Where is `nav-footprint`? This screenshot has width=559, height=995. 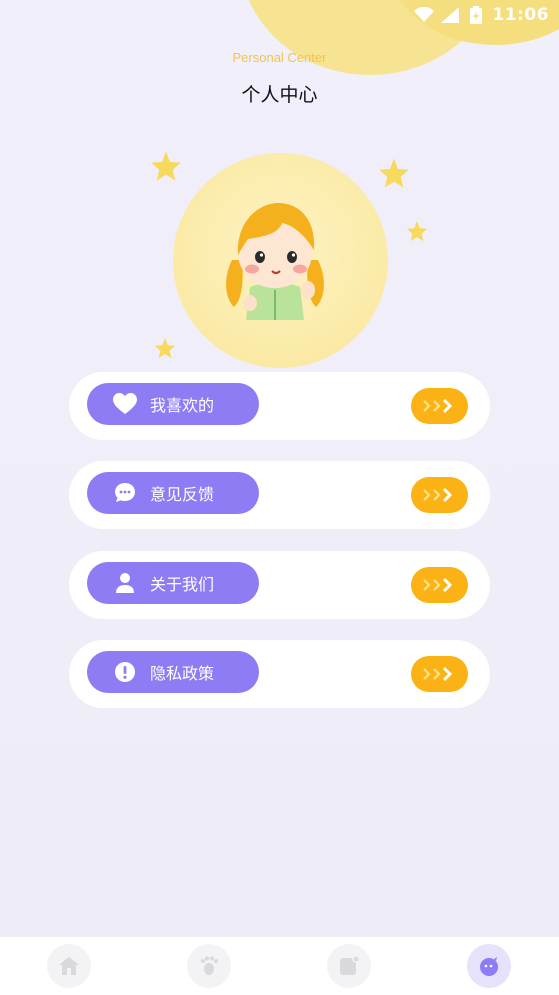
nav-footprint is located at coordinates (209, 966).